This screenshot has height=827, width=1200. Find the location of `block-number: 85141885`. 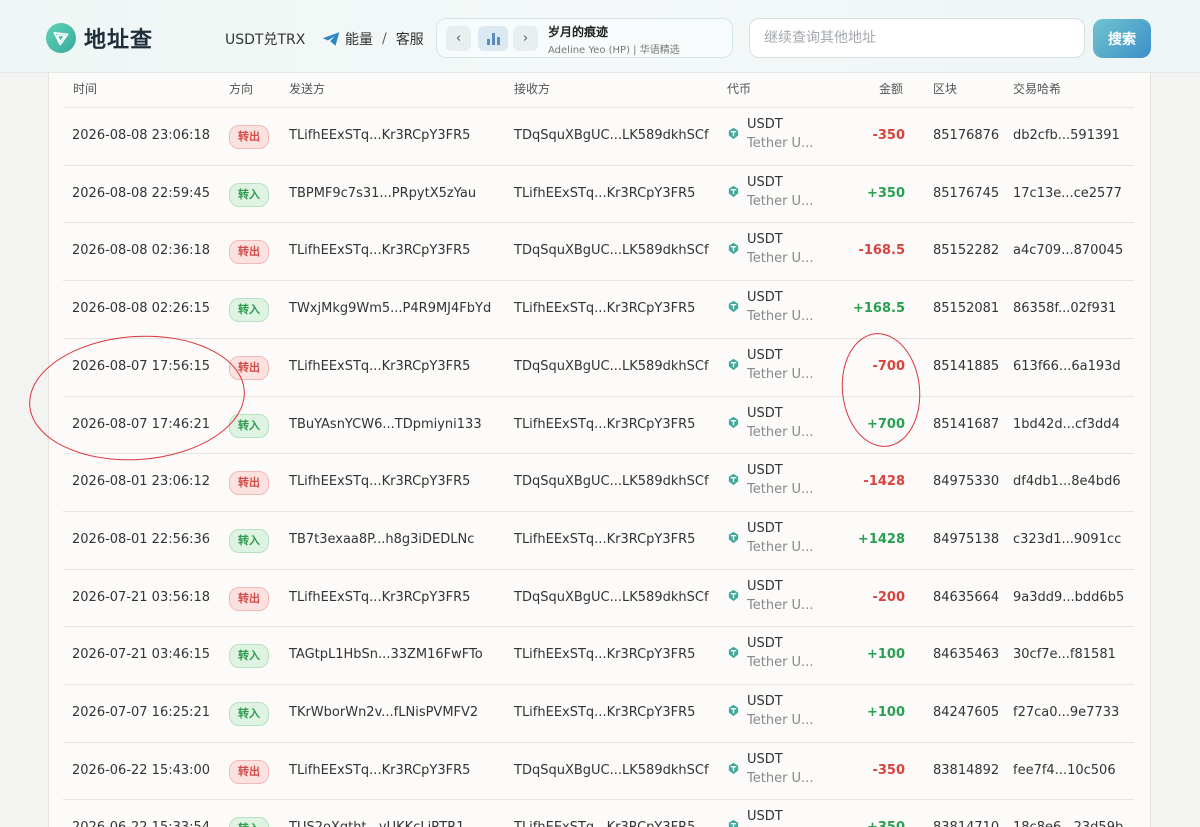

block-number: 85141885 is located at coordinates (966, 366).